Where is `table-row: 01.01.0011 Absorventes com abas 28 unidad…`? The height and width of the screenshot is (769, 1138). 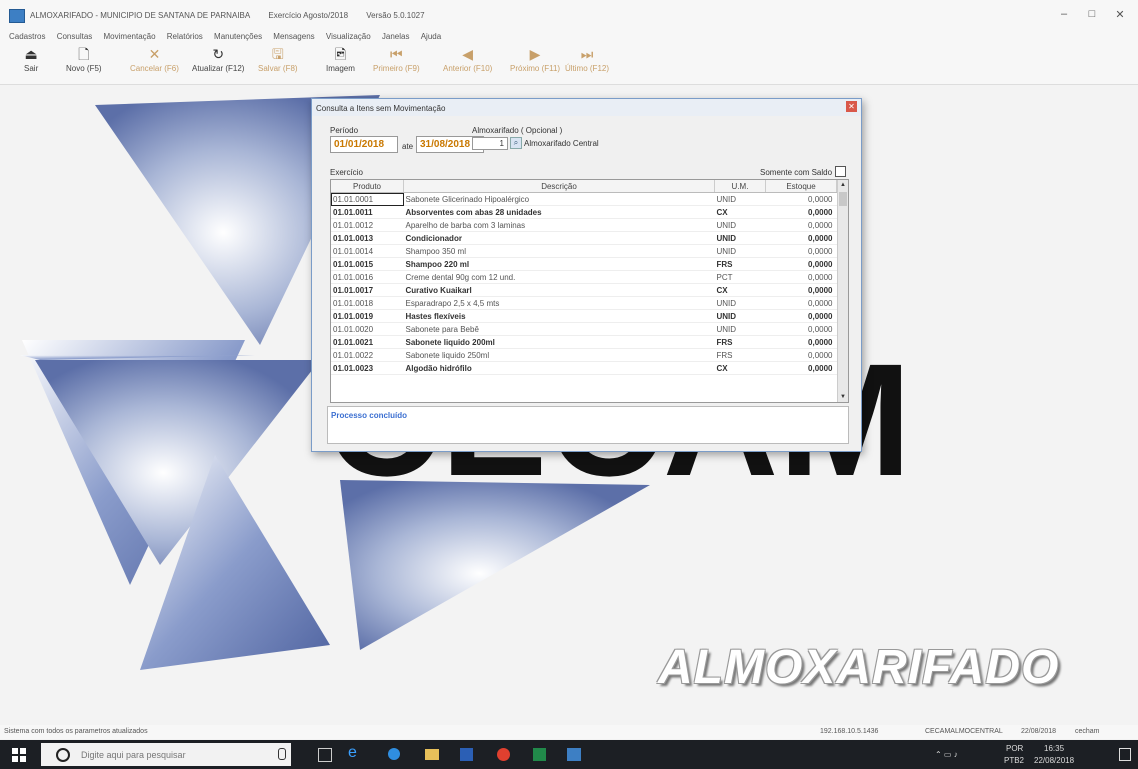
table-row: 01.01.0011 Absorventes com abas 28 unidad… is located at coordinates (584, 212).